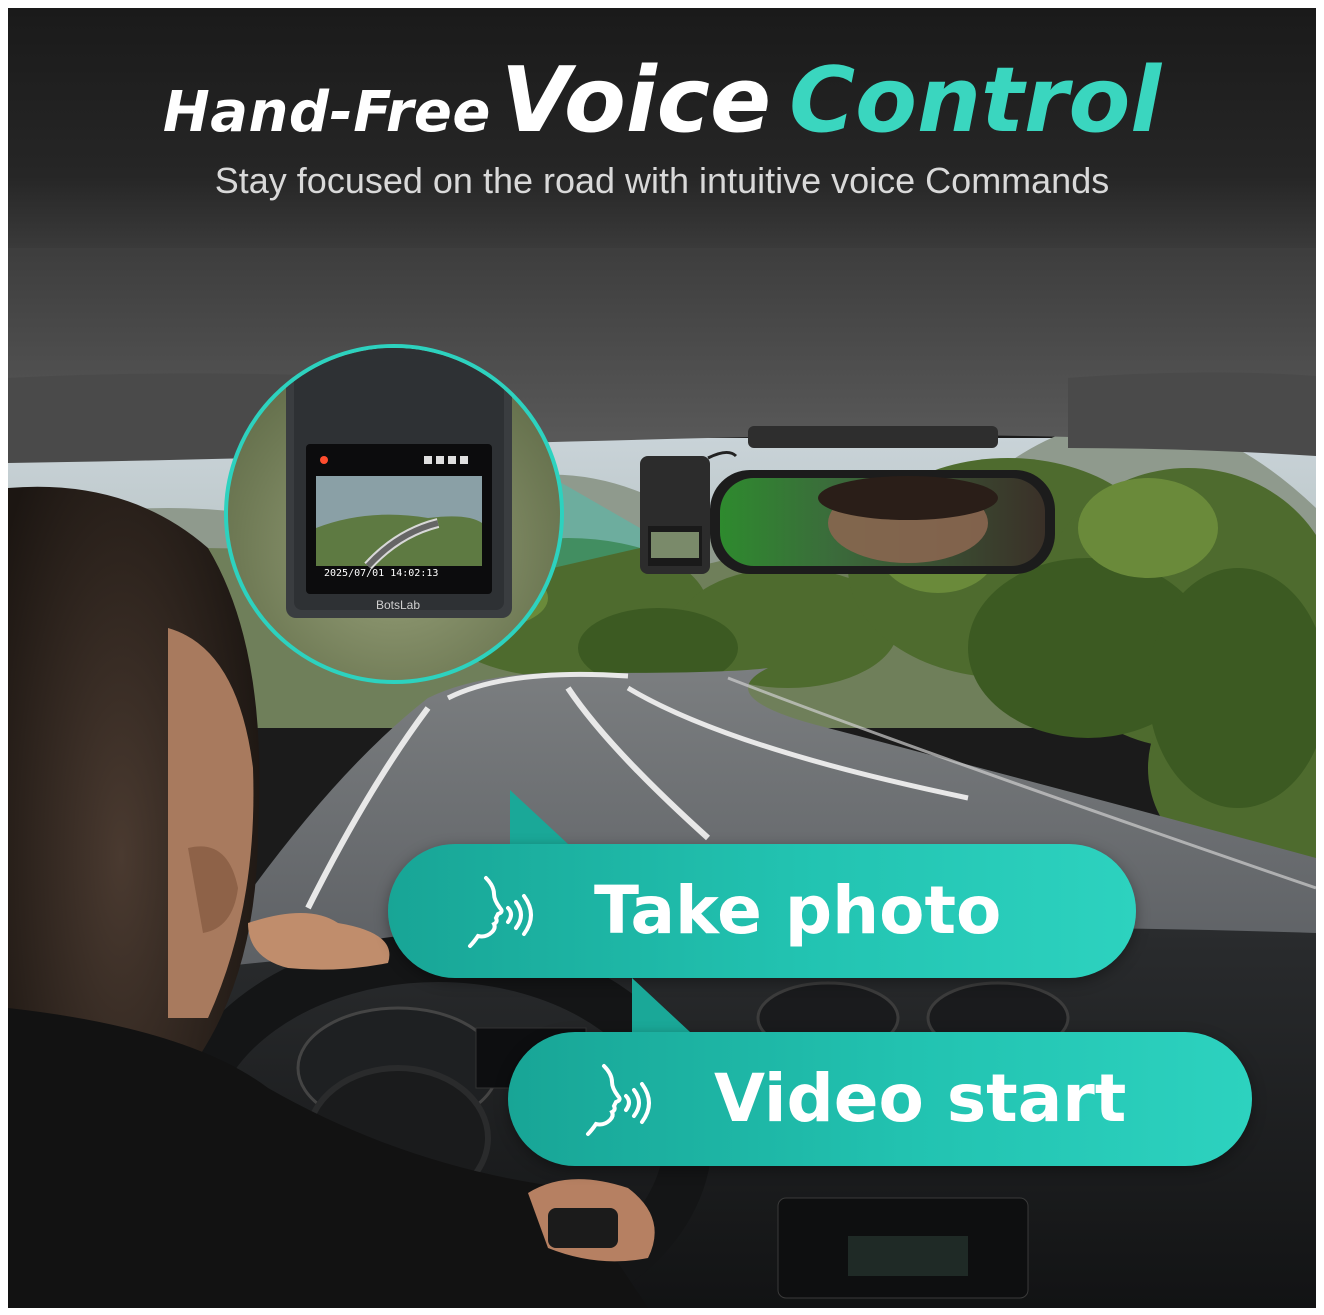 This screenshot has height=1315, width=1324. I want to click on voice-command-bubble-take-photo: Take photo, so click(762, 911).